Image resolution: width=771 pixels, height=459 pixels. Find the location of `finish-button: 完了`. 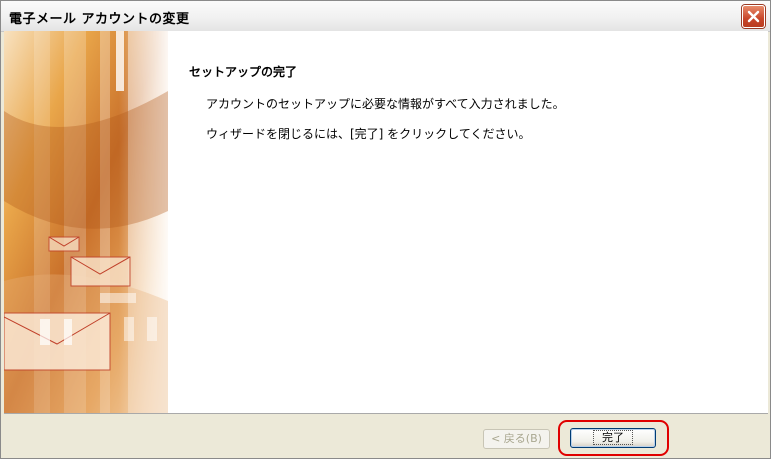

finish-button: 完了 is located at coordinates (613, 438).